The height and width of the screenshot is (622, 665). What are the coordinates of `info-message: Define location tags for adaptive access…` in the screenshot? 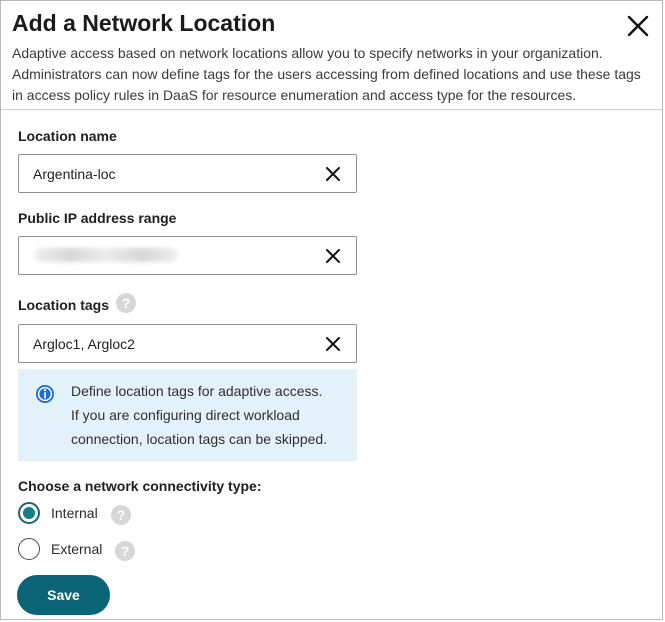 It's located at (208, 415).